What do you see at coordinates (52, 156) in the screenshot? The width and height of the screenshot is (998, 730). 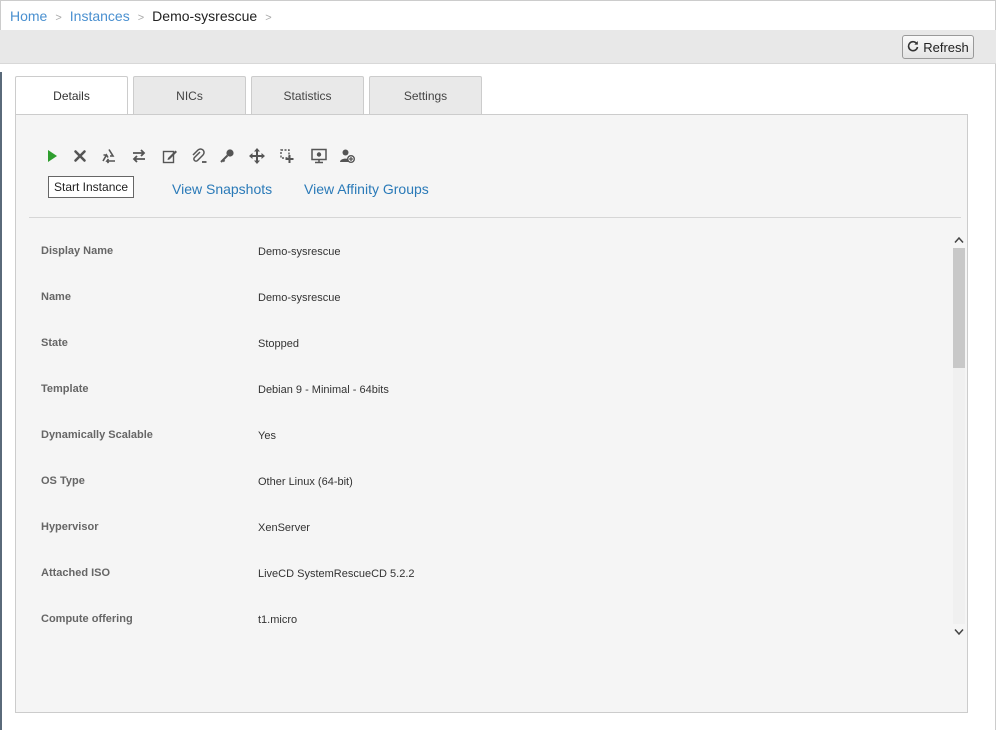 I see `start-icon` at bounding box center [52, 156].